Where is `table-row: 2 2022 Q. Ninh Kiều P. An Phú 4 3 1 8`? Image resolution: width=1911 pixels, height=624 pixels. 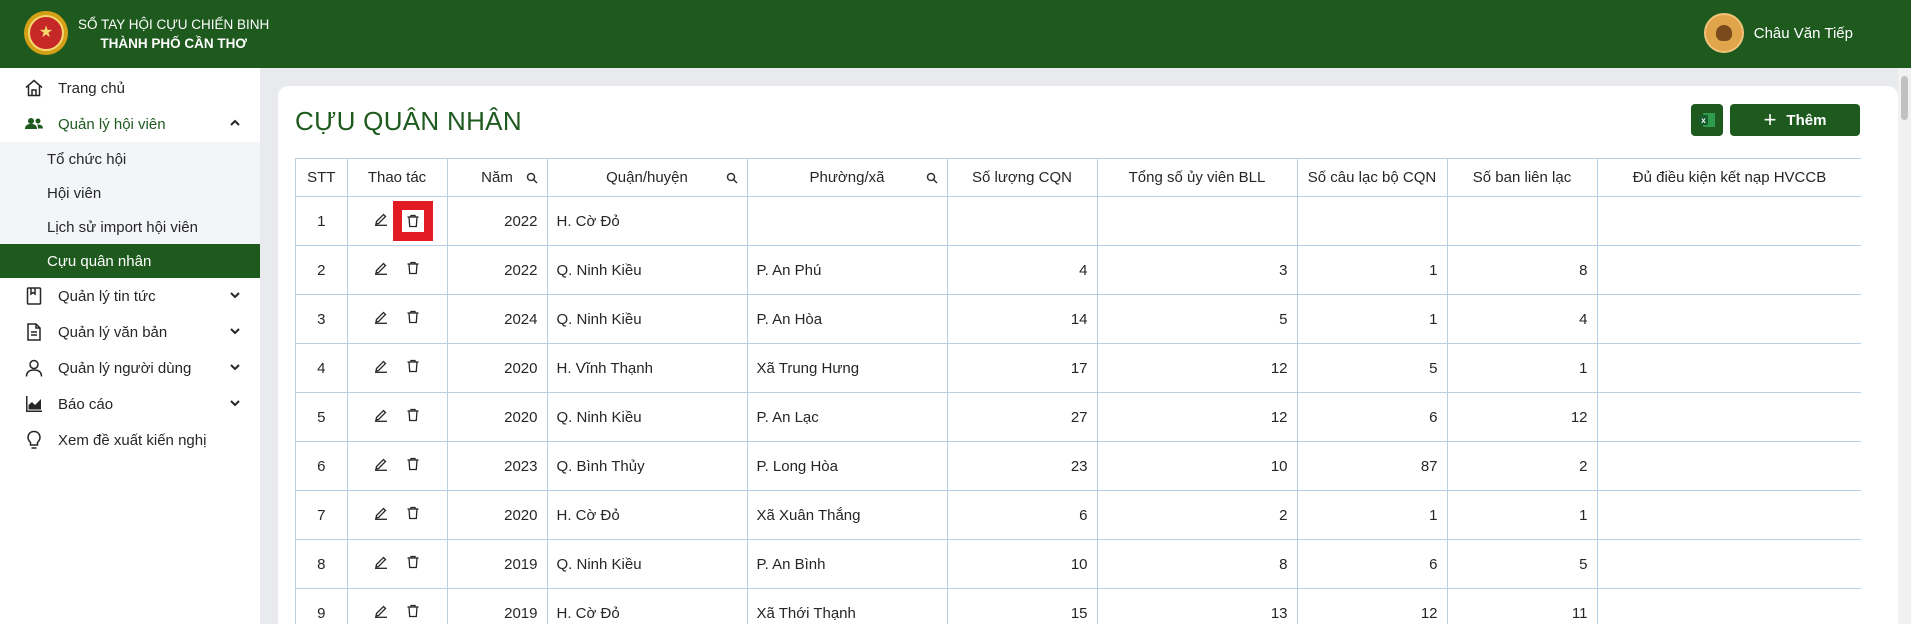
table-row: 2 2022 Q. Ninh Kiều P. An Phú 4 3 1 8 is located at coordinates (1078, 270).